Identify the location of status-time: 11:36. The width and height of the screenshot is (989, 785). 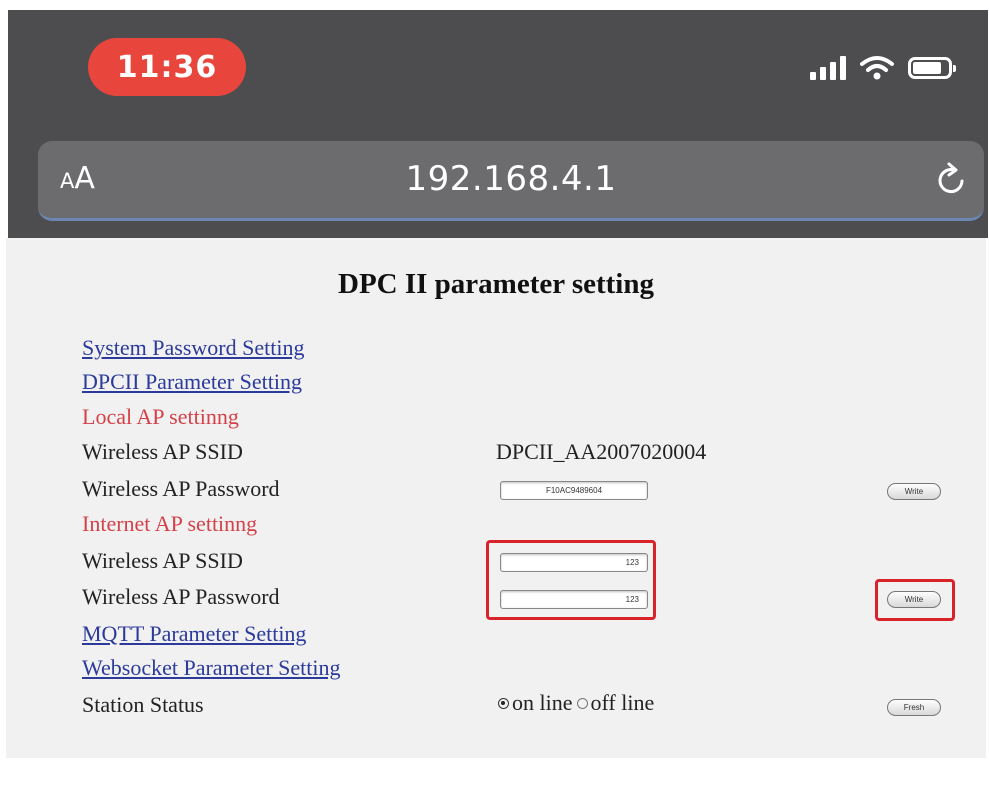
(167, 67).